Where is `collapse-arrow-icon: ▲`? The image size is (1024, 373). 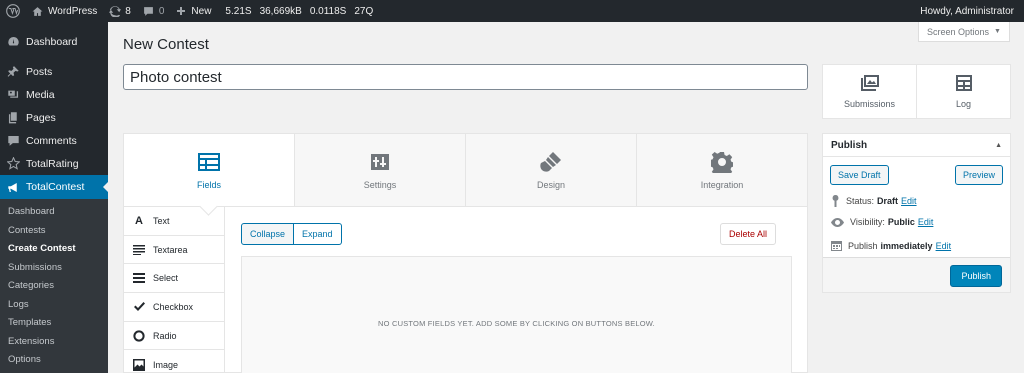
collapse-arrow-icon: ▲ is located at coordinates (998, 145).